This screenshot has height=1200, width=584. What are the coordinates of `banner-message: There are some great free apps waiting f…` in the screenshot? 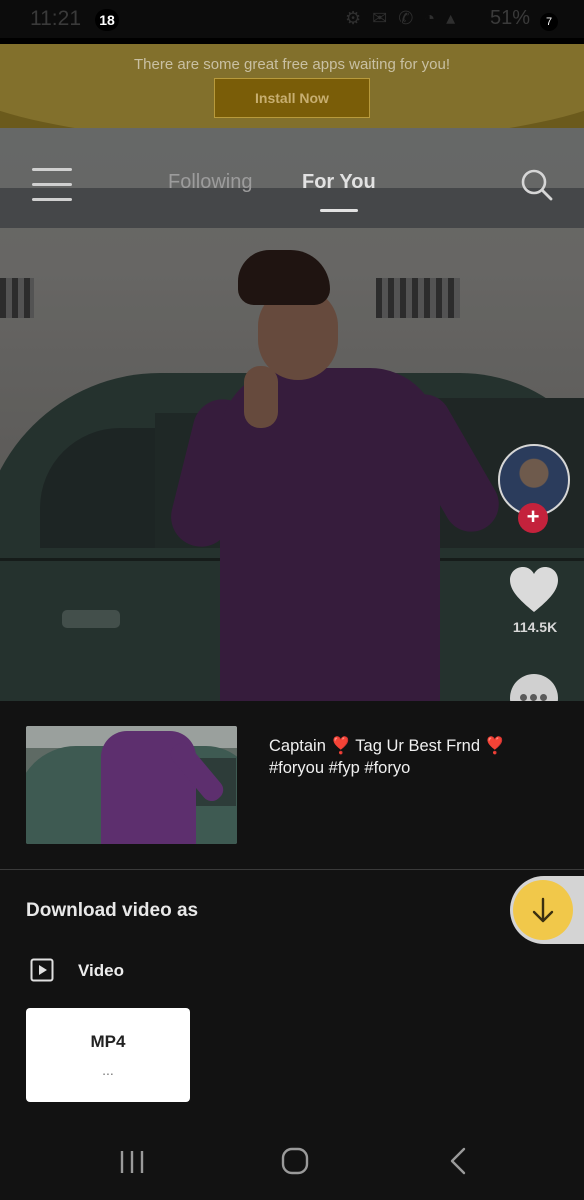 It's located at (292, 64).